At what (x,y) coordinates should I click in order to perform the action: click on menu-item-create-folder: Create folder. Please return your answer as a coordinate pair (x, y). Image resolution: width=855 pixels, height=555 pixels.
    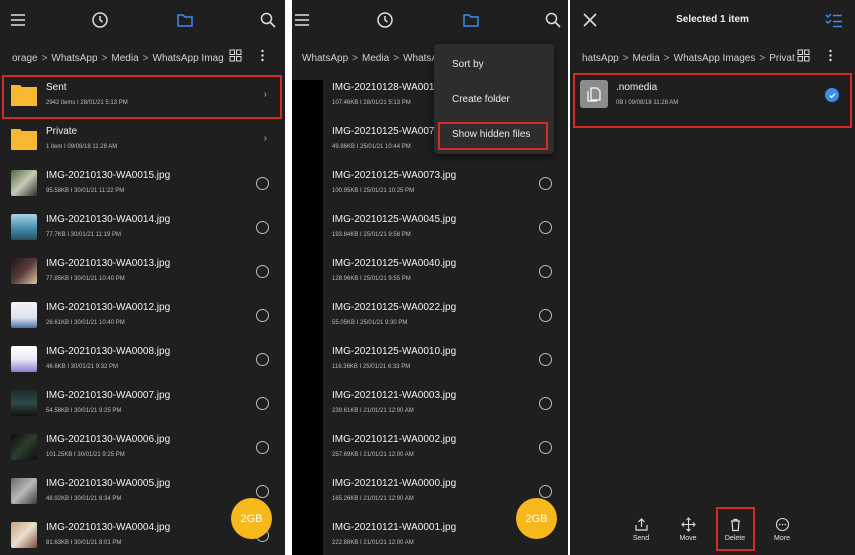
    Looking at the image, I should click on (481, 99).